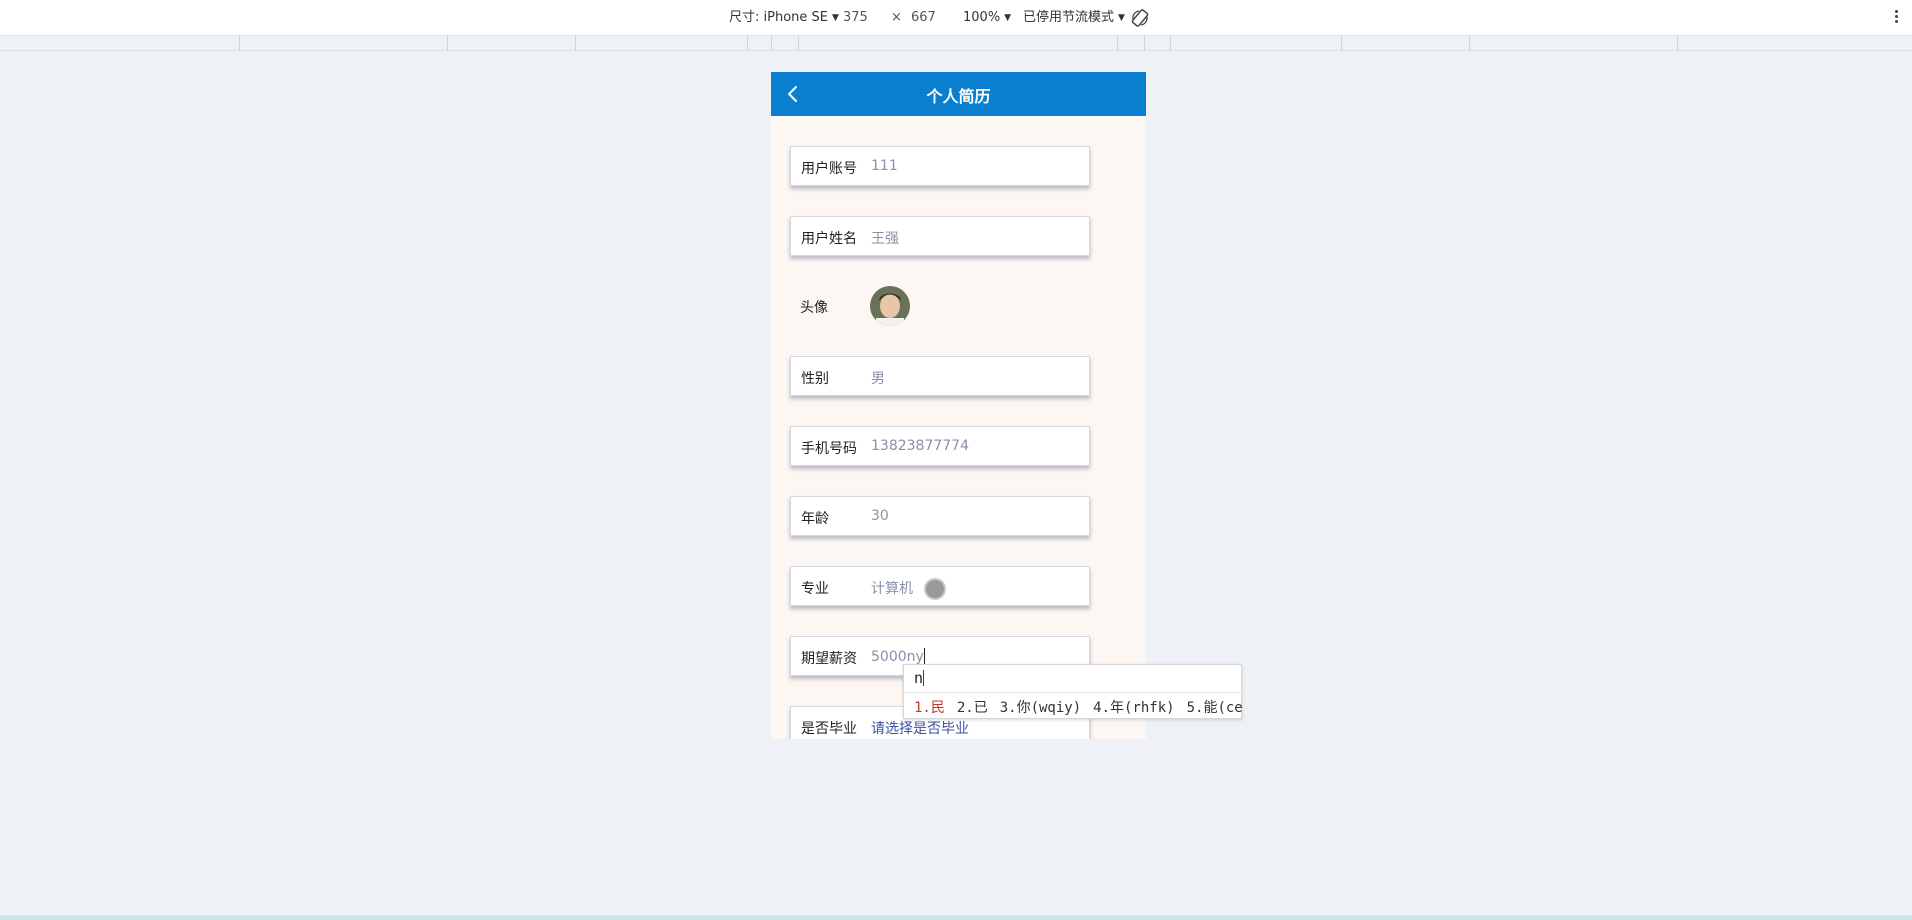 This screenshot has height=920, width=1912. Describe the element at coordinates (1896, 18) in the screenshot. I see `more-options-icon` at that location.